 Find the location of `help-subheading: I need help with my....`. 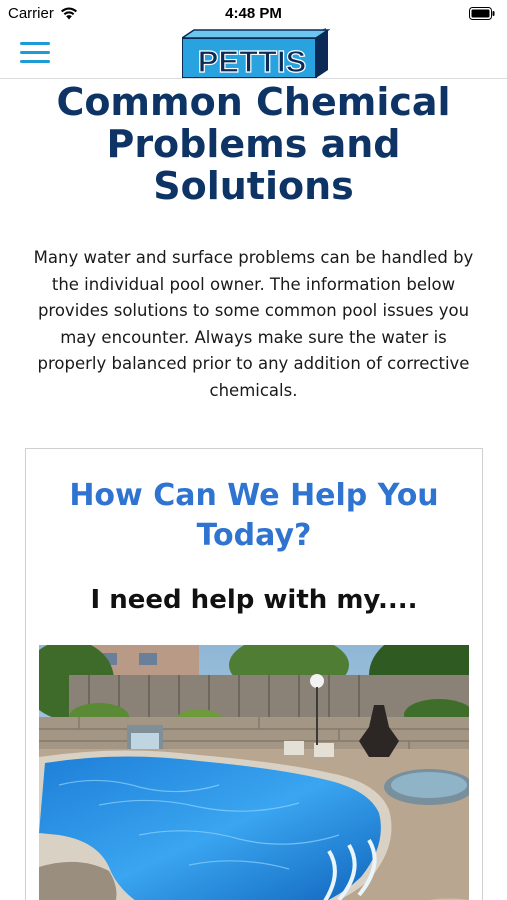

help-subheading: I need help with my.... is located at coordinates (254, 600).